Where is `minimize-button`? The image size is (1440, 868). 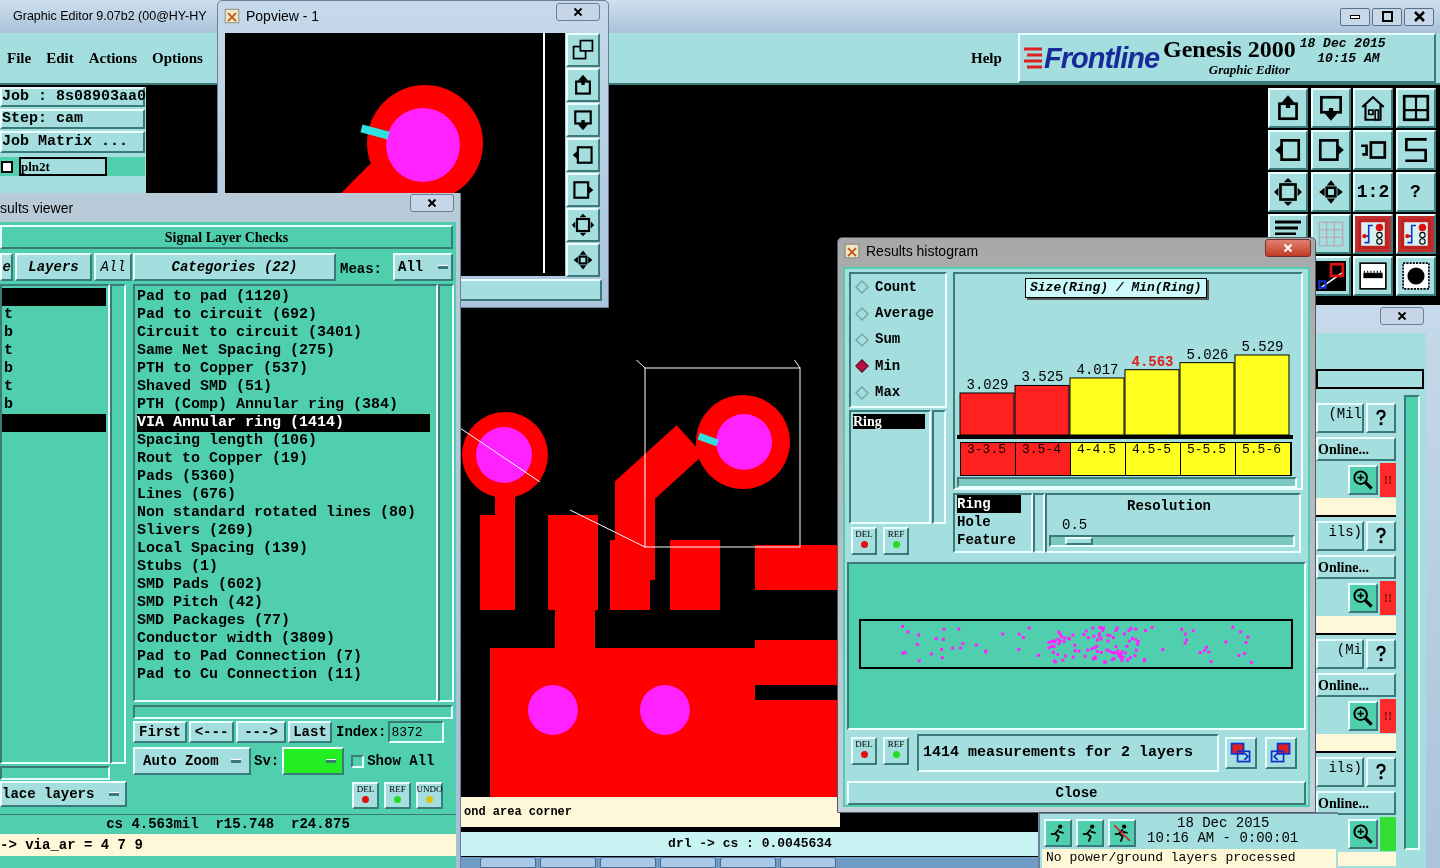 minimize-button is located at coordinates (1355, 16).